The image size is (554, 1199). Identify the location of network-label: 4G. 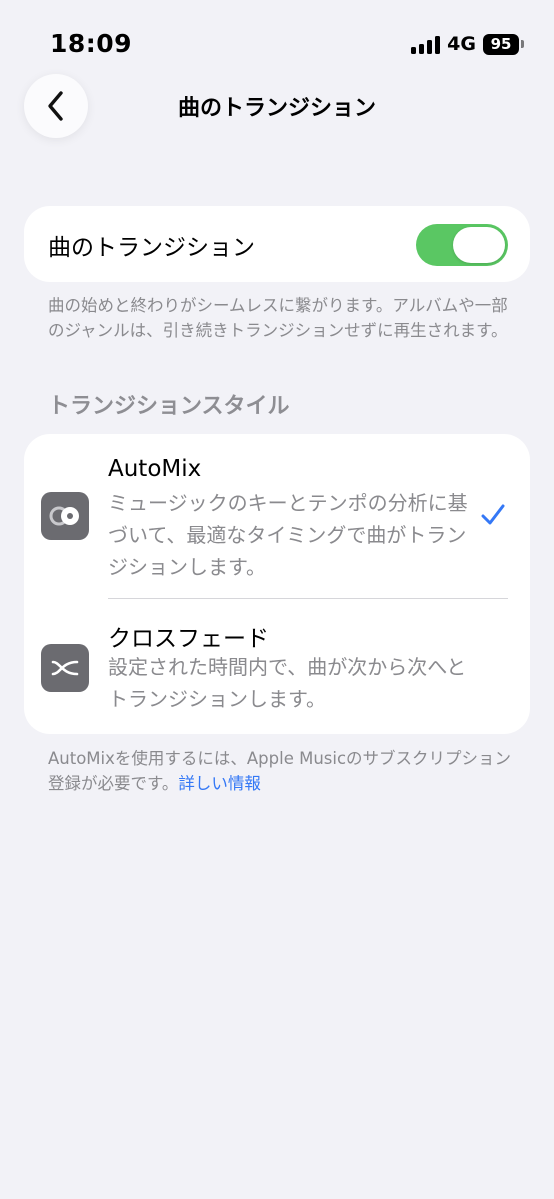
(461, 44).